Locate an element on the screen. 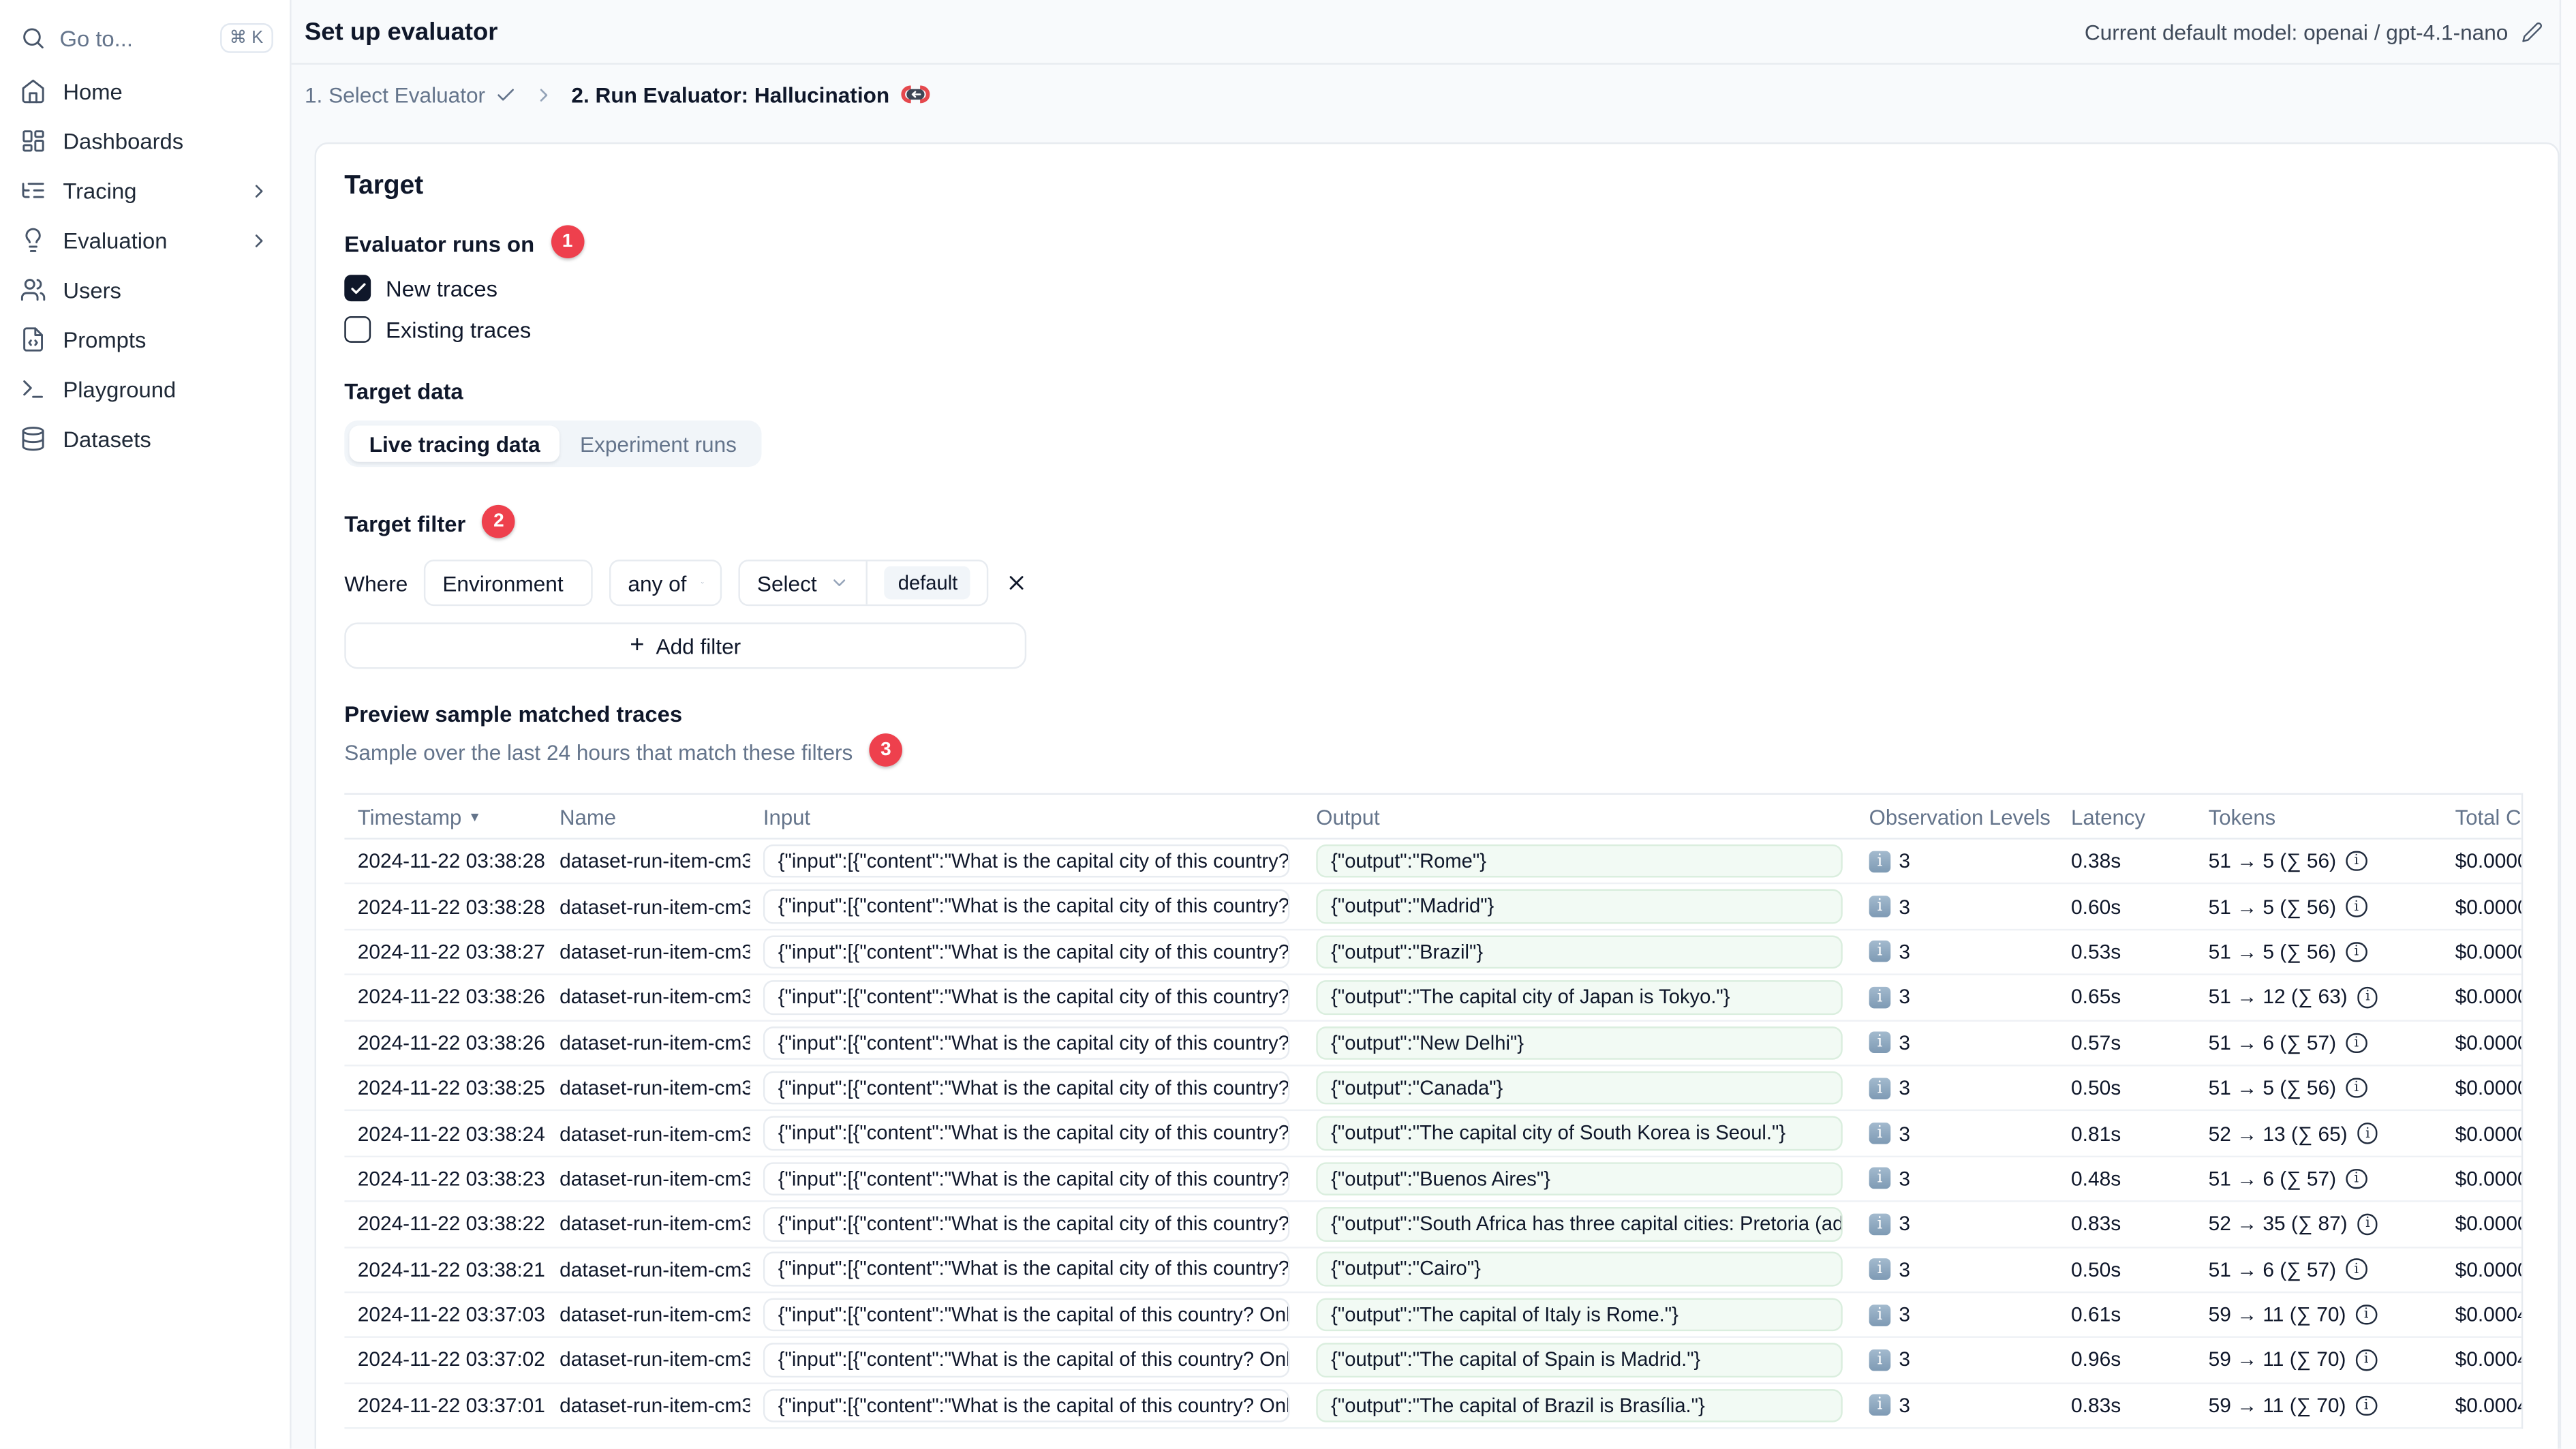  checkbox-checked is located at coordinates (357, 288).